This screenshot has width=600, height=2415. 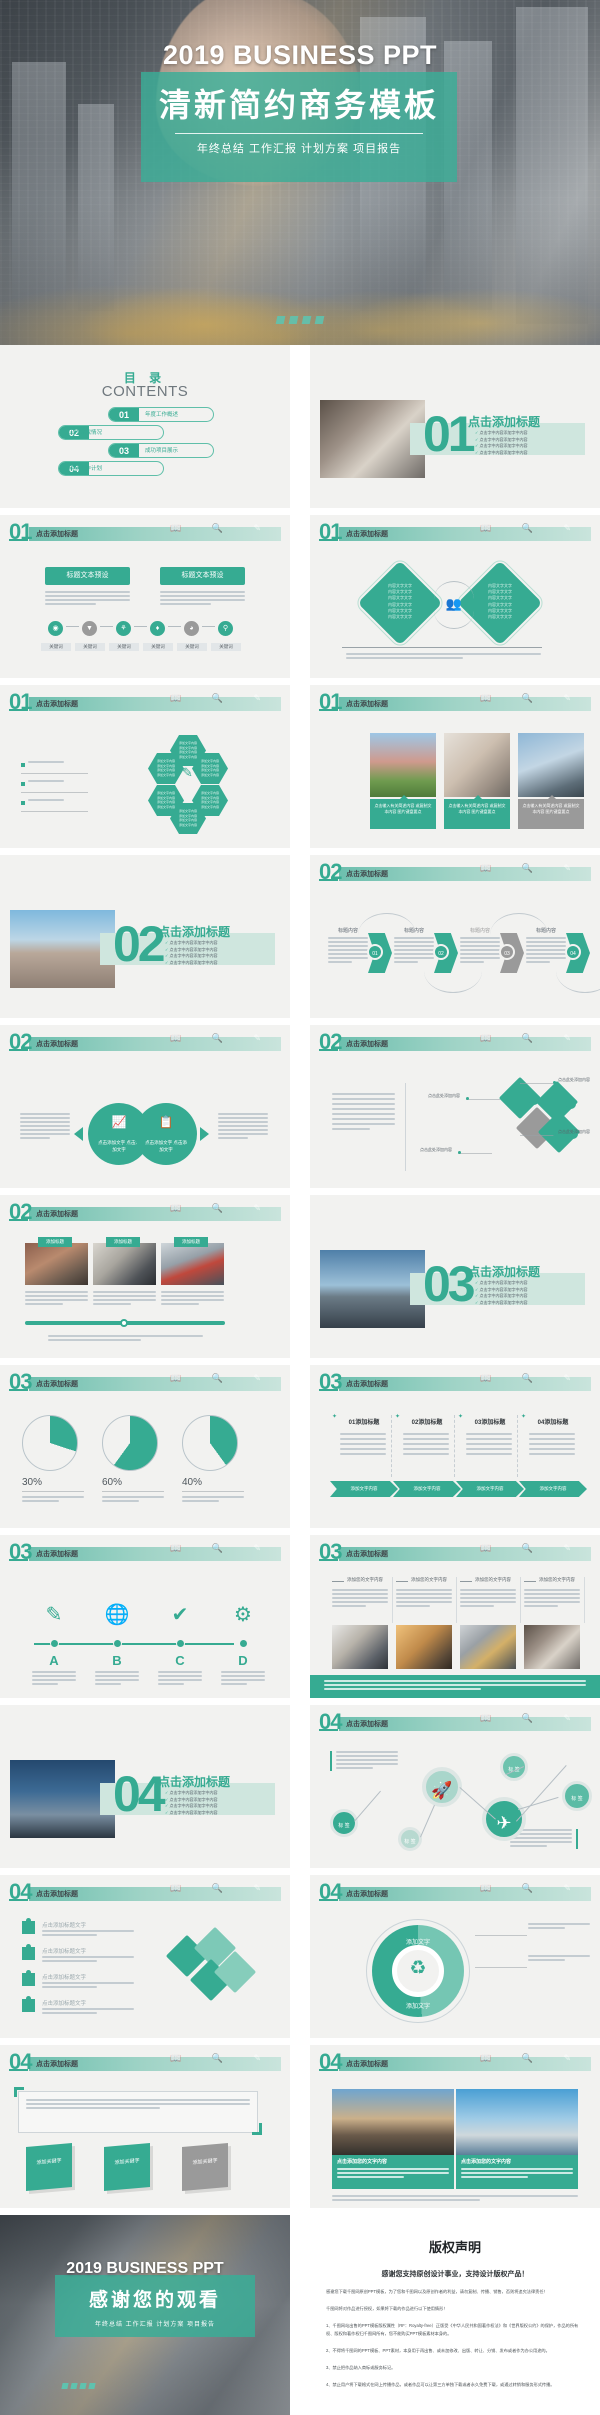 What do you see at coordinates (157, 628) in the screenshot?
I see `keyword-icon-3: ♦` at bounding box center [157, 628].